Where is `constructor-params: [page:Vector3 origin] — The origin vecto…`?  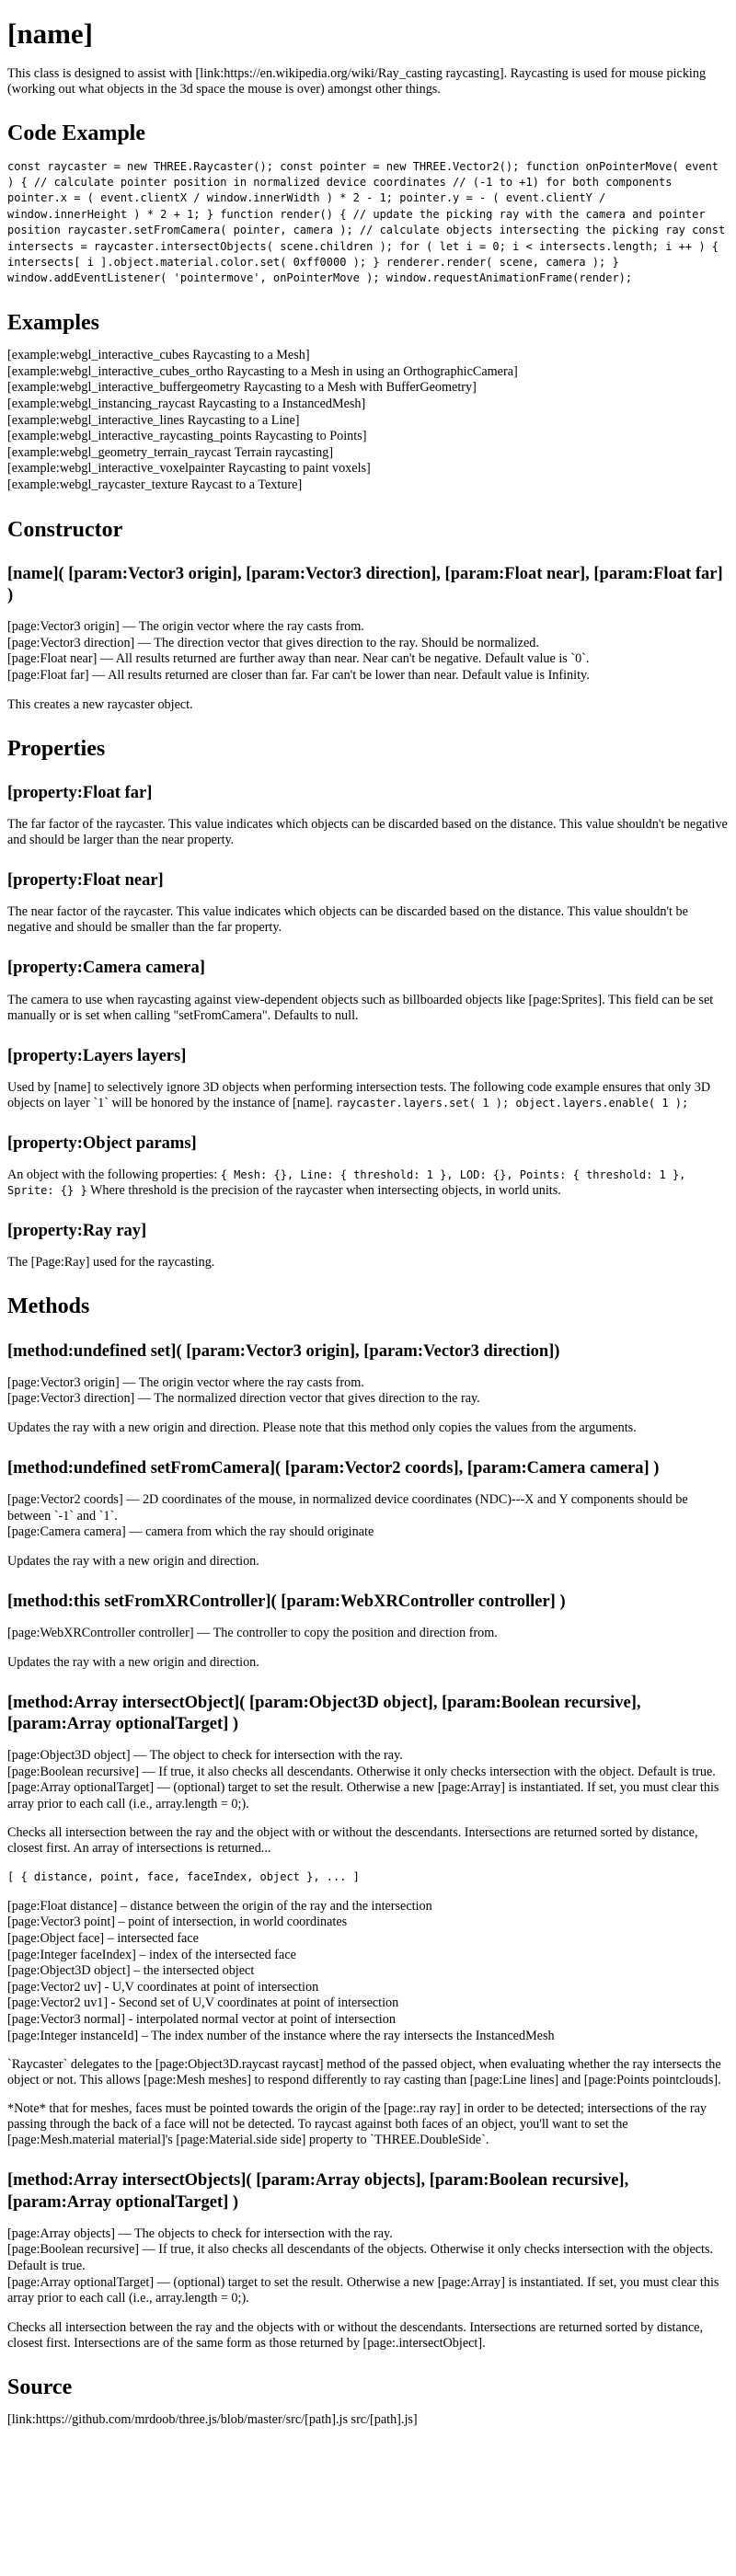 constructor-params: [page:Vector3 origin] — The origin vecto… is located at coordinates (368, 651).